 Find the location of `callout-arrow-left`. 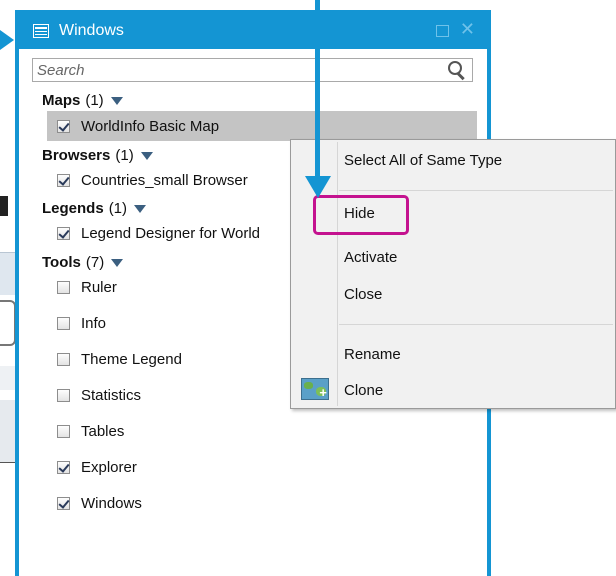

callout-arrow-left is located at coordinates (7, 40).